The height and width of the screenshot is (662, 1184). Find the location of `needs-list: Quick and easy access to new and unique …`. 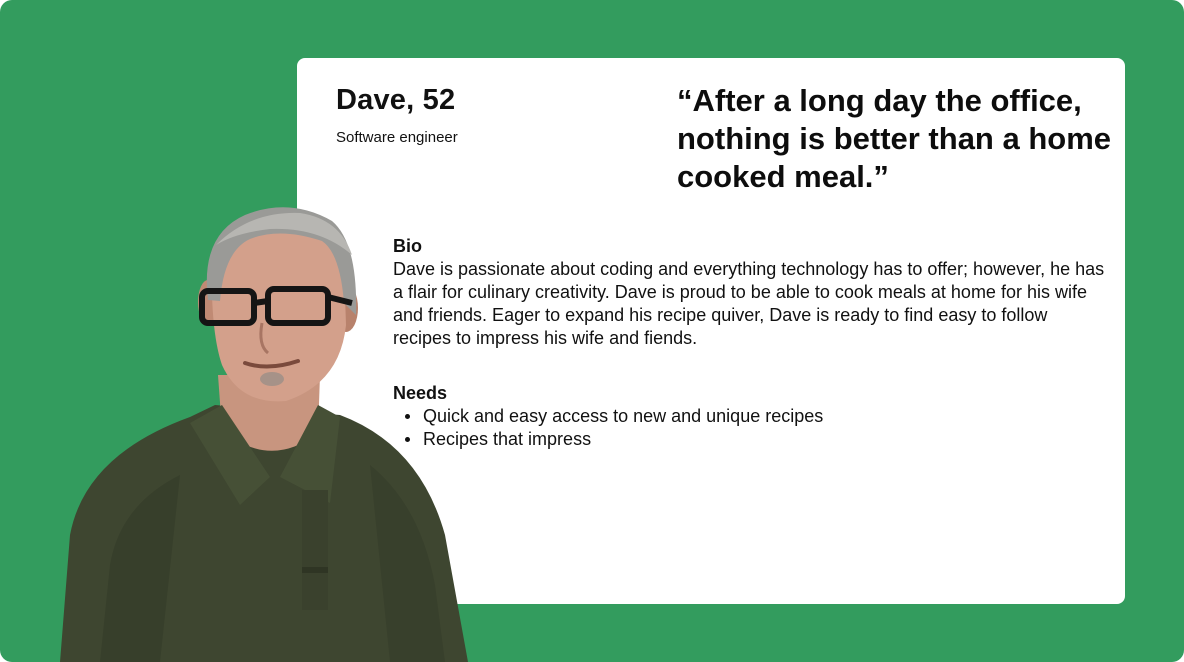

needs-list: Quick and easy access to new and unique … is located at coordinates (749, 428).